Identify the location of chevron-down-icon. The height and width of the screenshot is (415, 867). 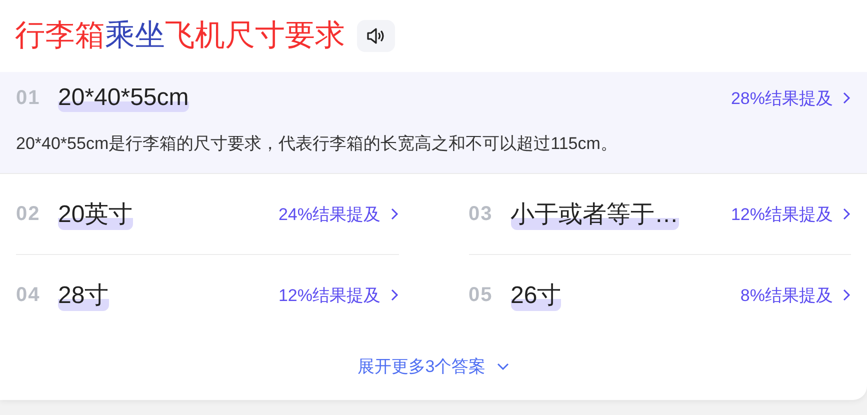
(503, 367).